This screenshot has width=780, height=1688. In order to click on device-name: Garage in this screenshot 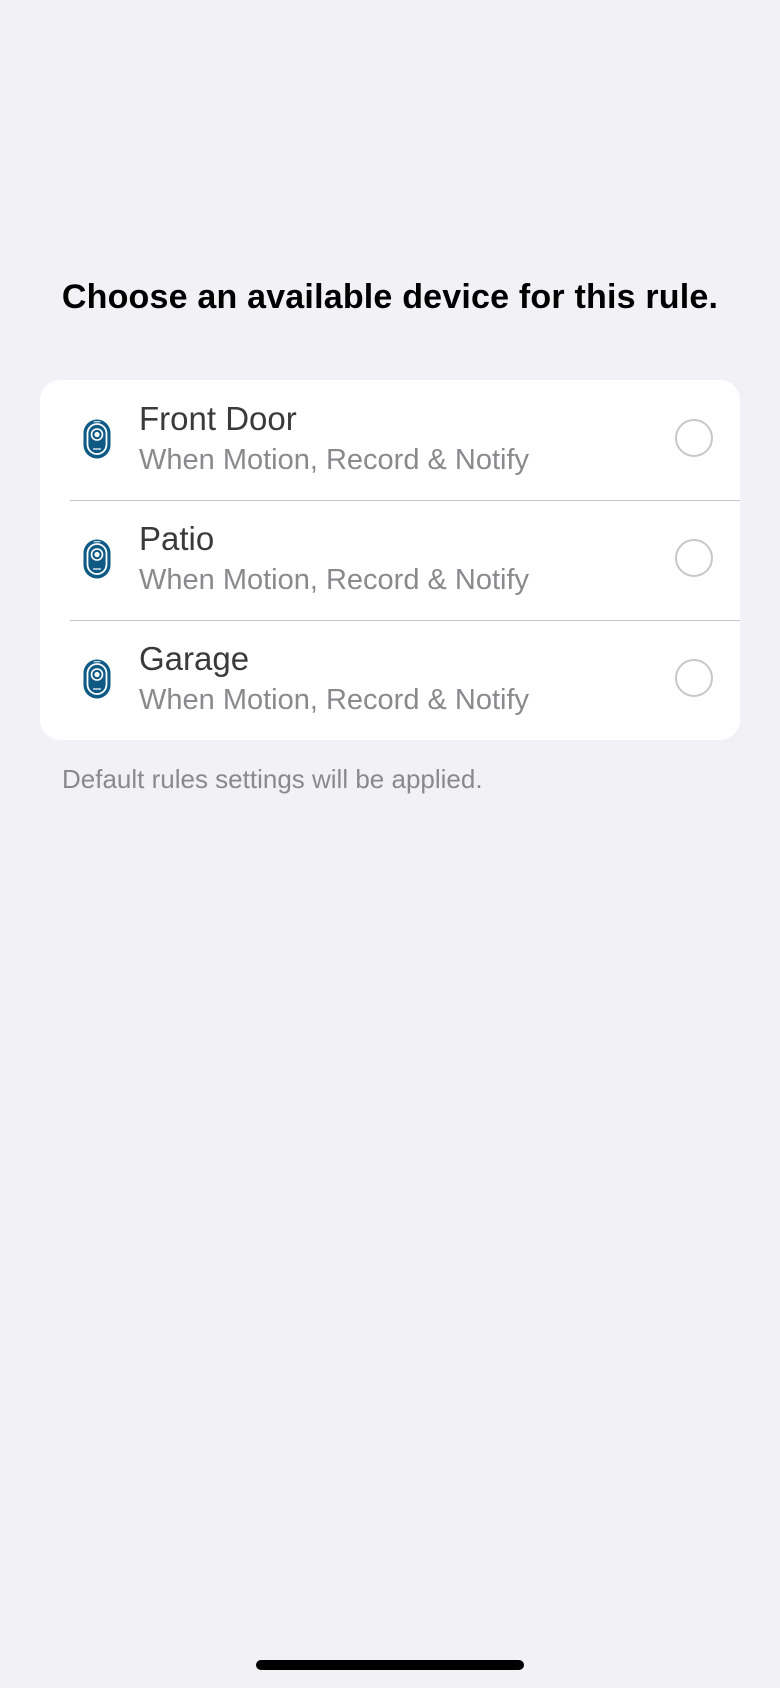, I will do `click(194, 658)`.